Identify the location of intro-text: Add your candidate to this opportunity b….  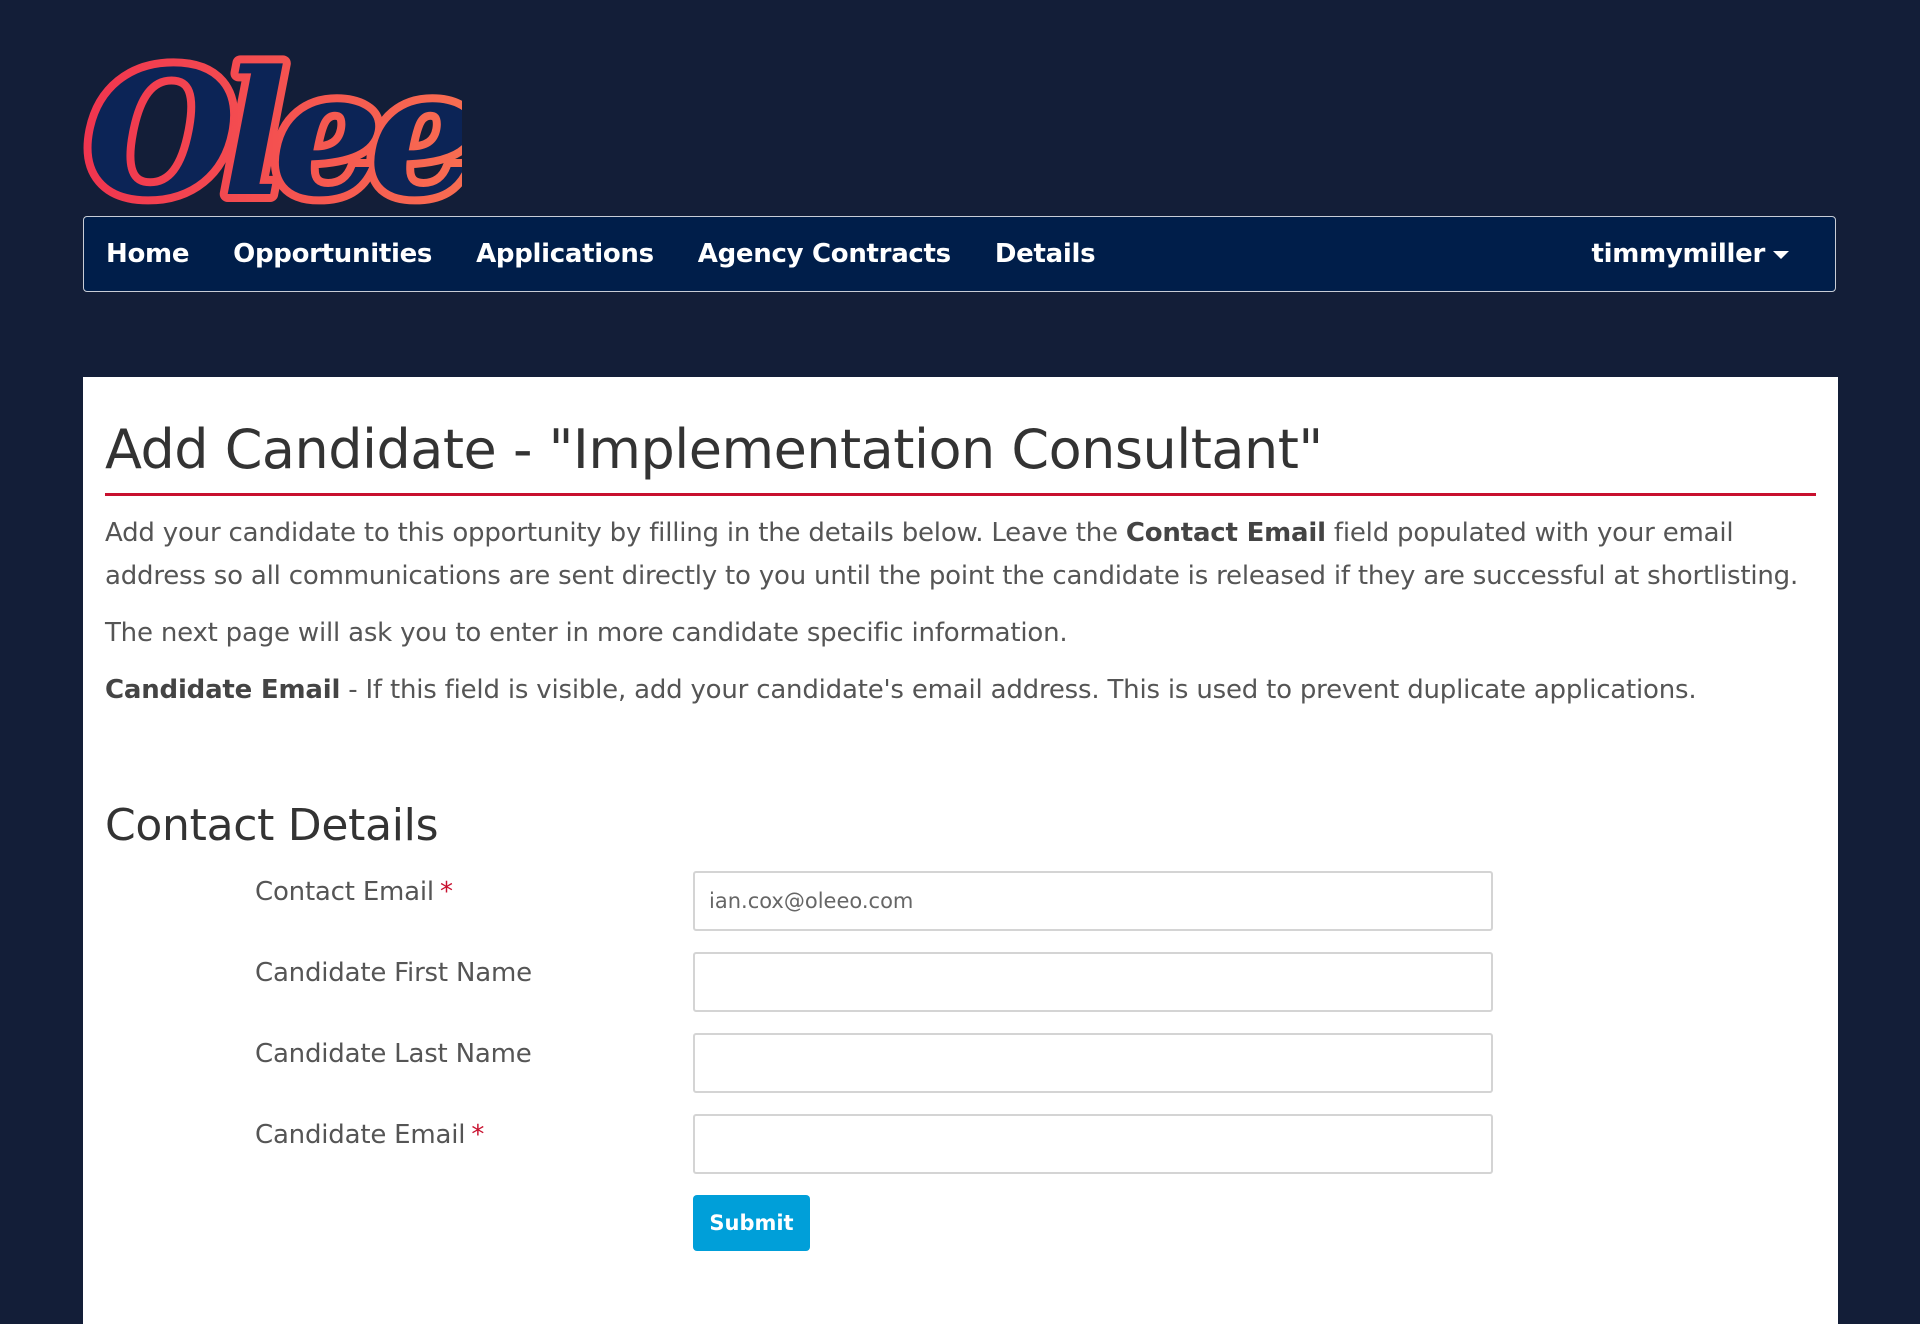
(960, 612).